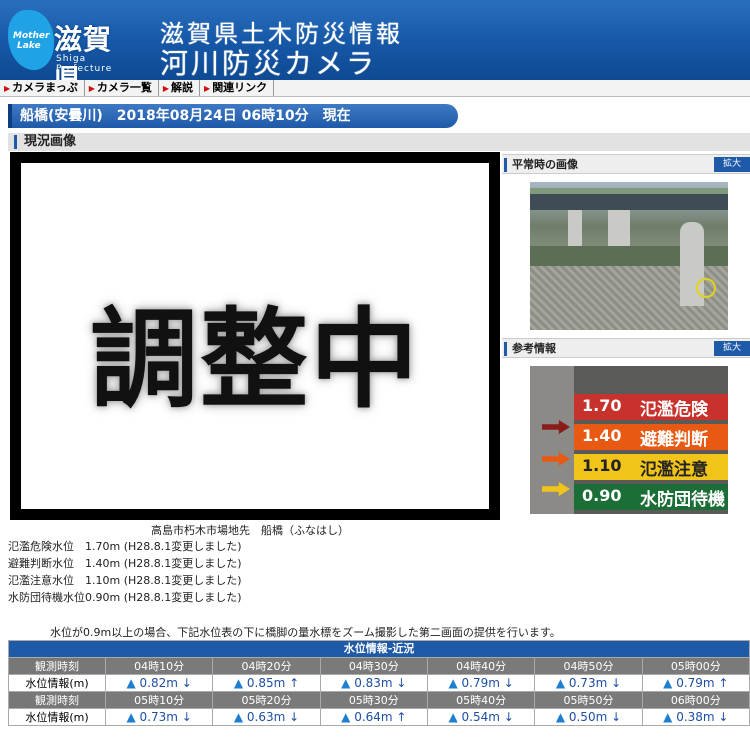 This screenshot has height=737, width=750. I want to click on normal-image-enlarge-button: 拡大, so click(732, 164).